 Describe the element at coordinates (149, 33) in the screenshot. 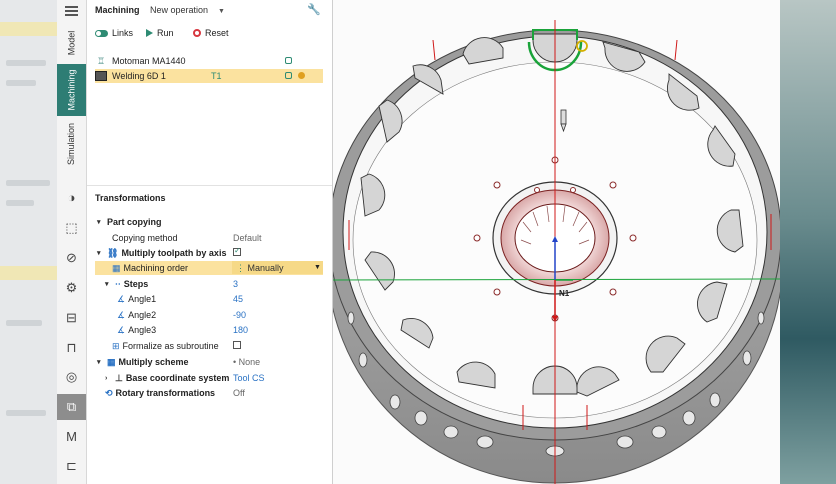

I see `play-icon` at that location.